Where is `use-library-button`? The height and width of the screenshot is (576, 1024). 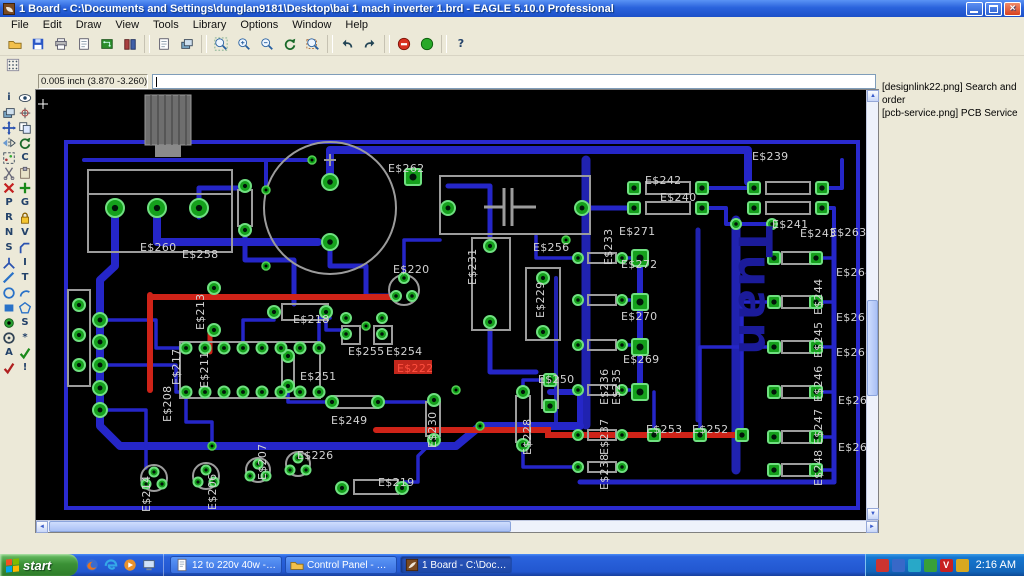
use-library-button is located at coordinates (130, 43).